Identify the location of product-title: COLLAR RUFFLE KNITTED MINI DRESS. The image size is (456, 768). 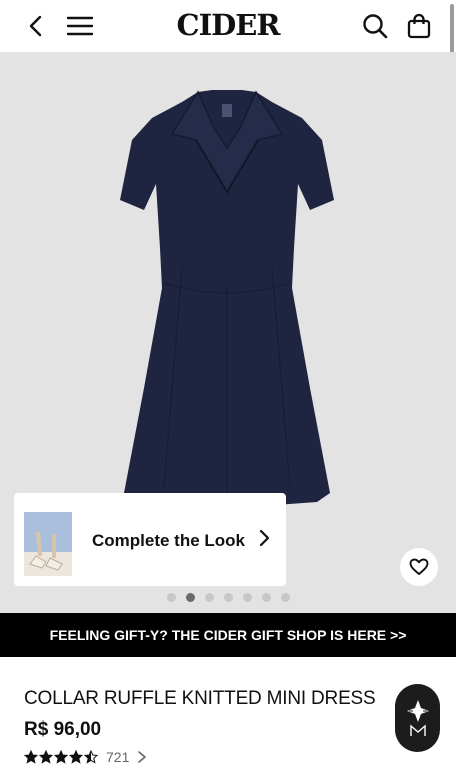
(200, 698).